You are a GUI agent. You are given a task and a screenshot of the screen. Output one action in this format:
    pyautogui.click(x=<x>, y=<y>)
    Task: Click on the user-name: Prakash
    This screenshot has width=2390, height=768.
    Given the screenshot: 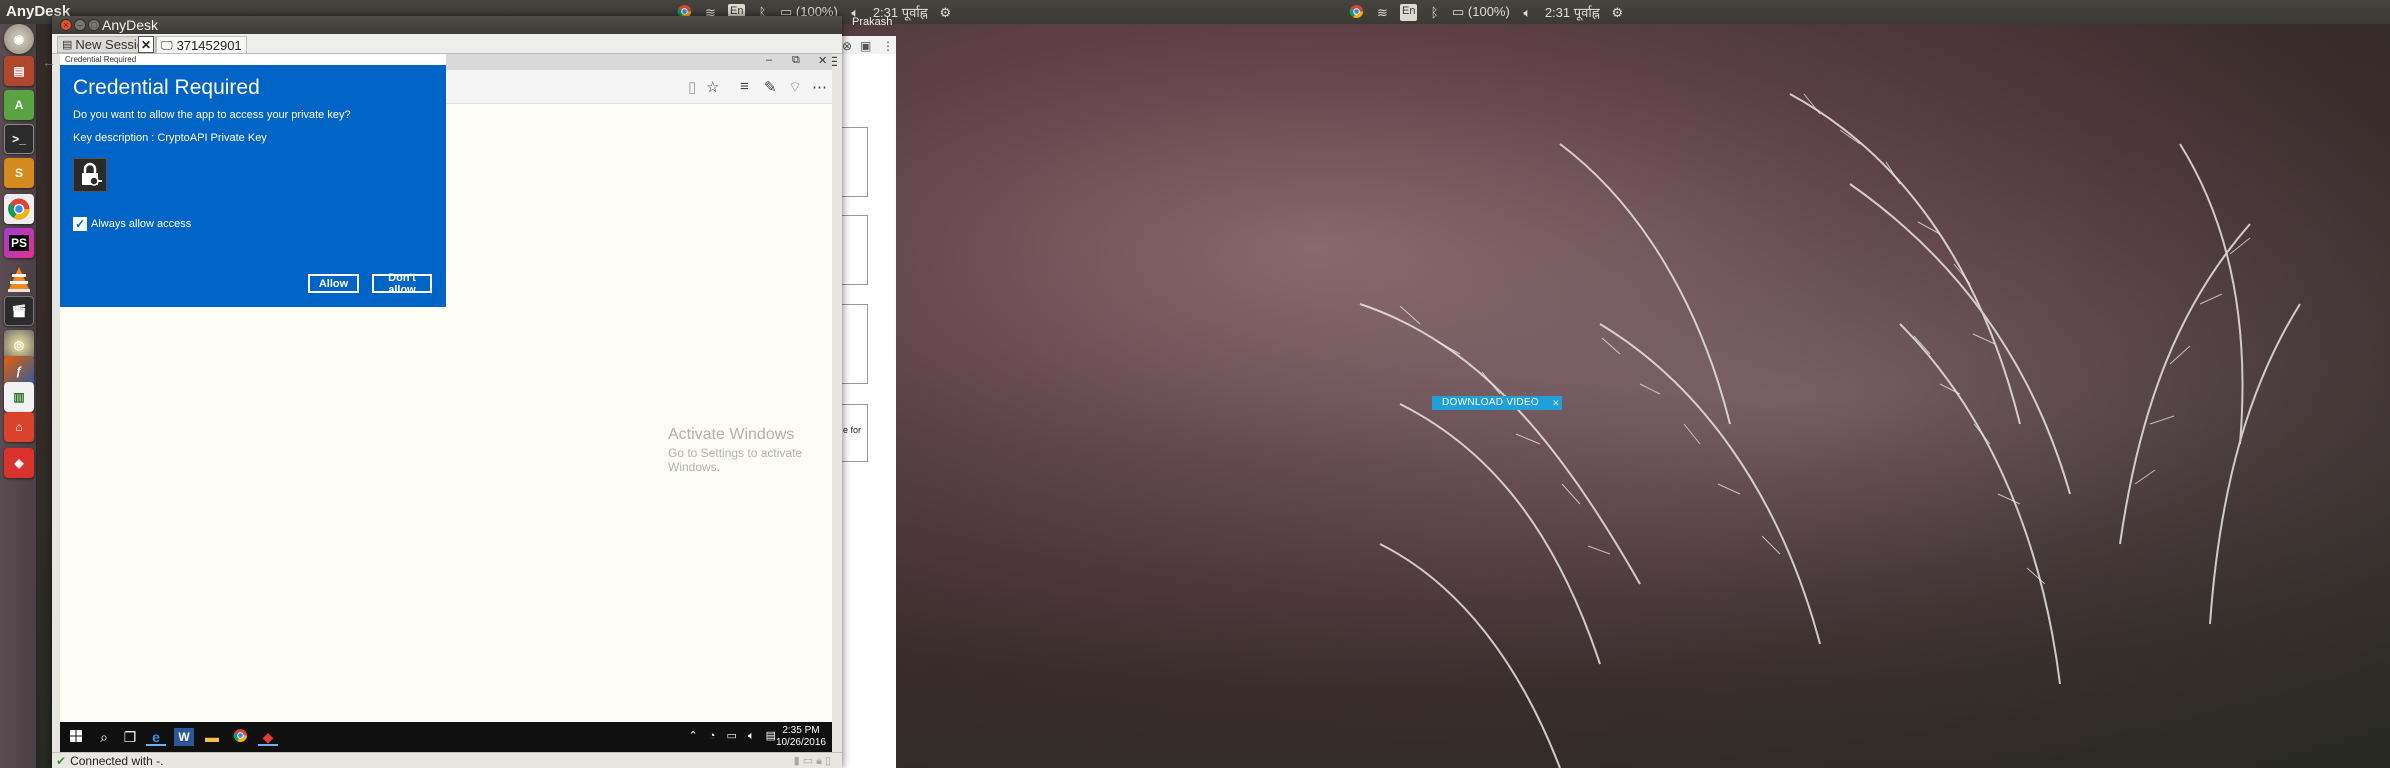 What is the action you would take?
    pyautogui.click(x=872, y=22)
    